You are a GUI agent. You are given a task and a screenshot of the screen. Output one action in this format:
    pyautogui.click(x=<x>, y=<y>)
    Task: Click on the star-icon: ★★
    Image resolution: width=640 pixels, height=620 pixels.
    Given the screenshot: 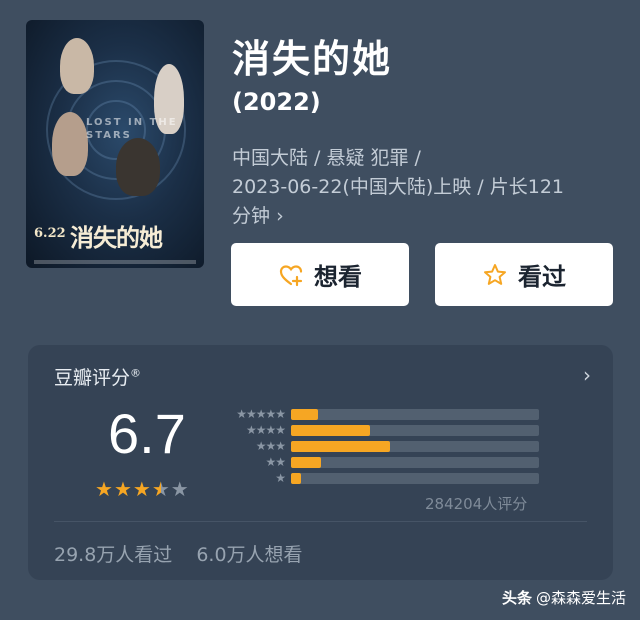 What is the action you would take?
    pyautogui.click(x=275, y=462)
    